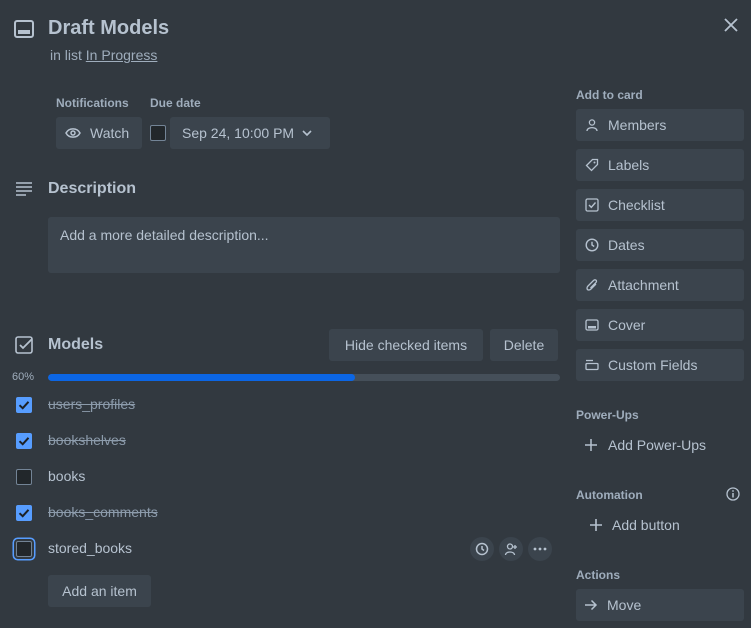  Describe the element at coordinates (158, 133) in the screenshot. I see `due-date-checkbox` at that location.